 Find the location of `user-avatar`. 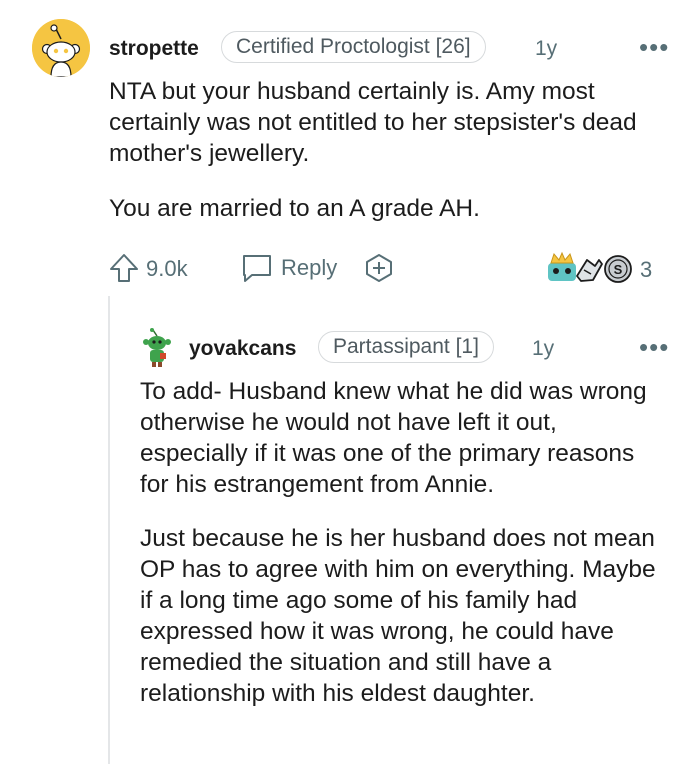

user-avatar is located at coordinates (61, 48).